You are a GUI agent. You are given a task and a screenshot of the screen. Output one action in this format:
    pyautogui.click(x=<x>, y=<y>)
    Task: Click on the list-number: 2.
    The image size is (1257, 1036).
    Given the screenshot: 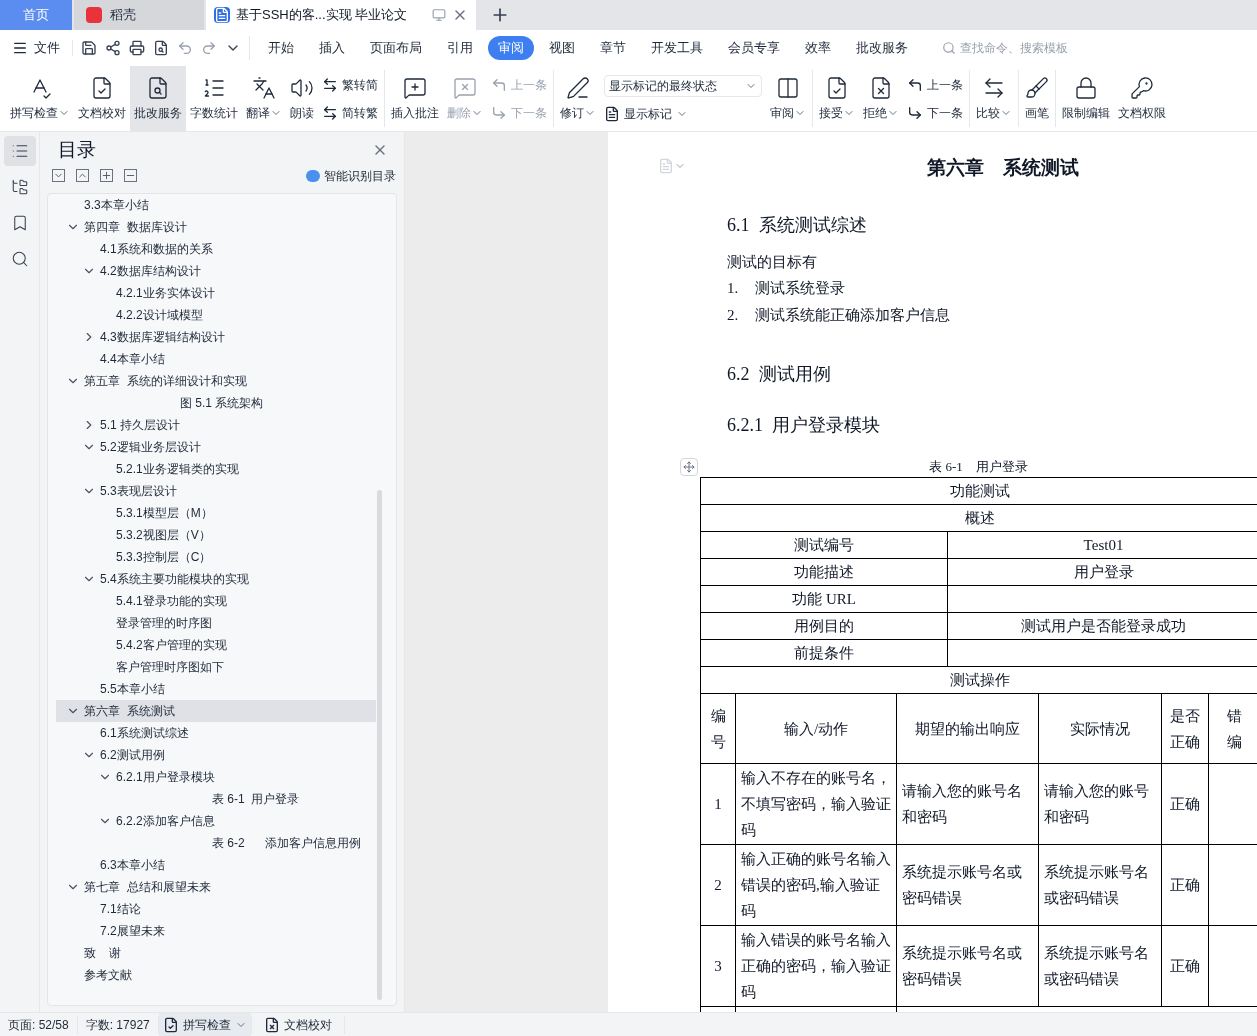 What is the action you would take?
    pyautogui.click(x=733, y=315)
    